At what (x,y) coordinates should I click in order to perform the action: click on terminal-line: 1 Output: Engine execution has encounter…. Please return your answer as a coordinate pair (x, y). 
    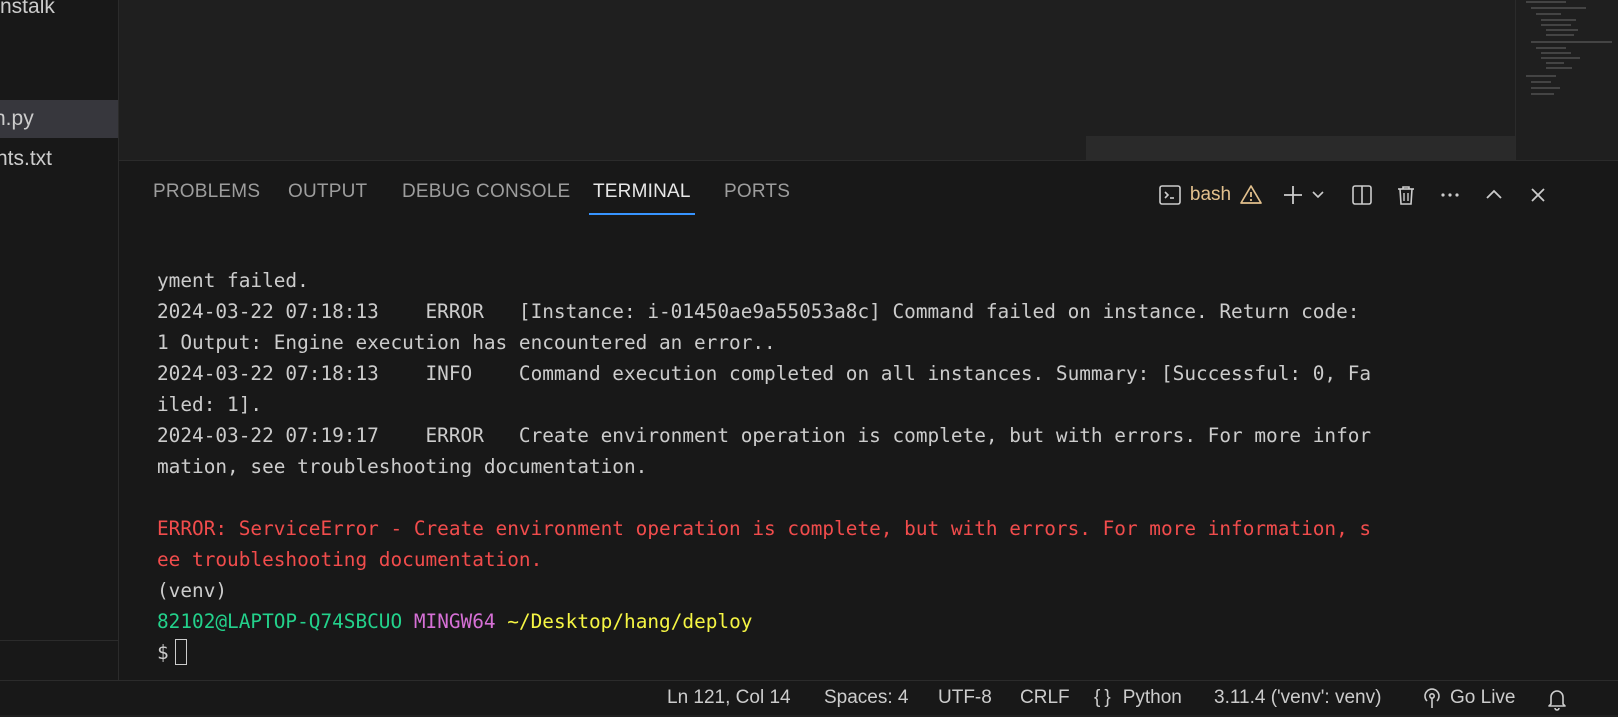
    Looking at the image, I should click on (466, 342).